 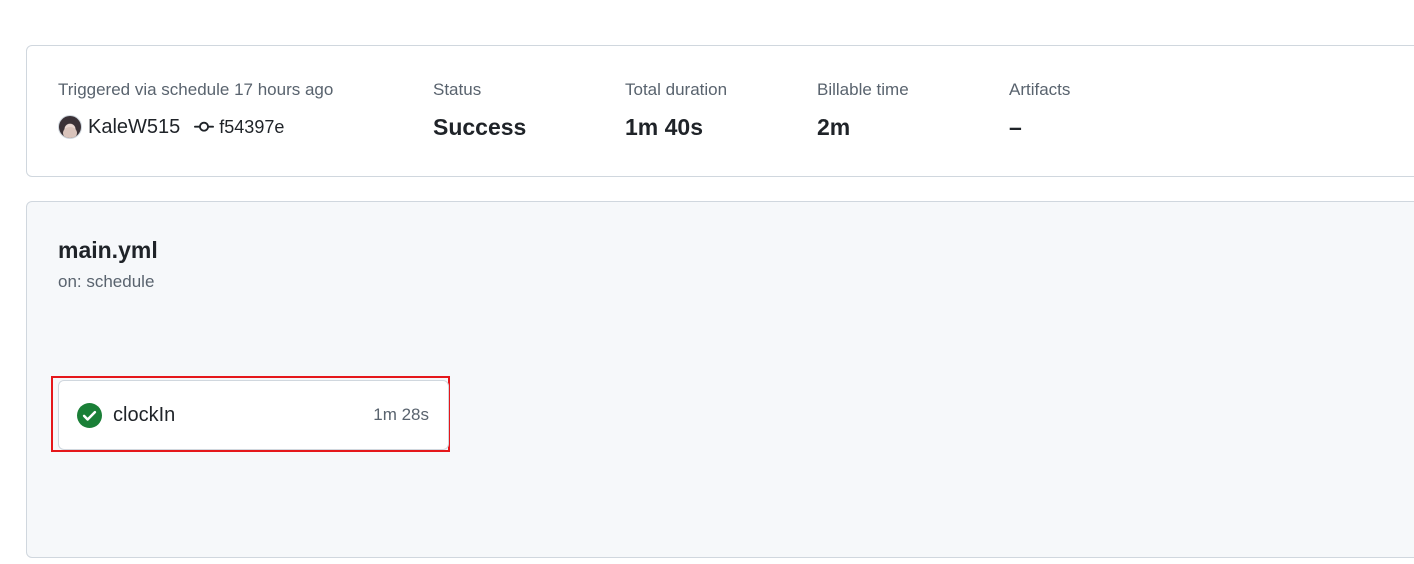 I want to click on artifacts-value: –, so click(x=1015, y=127).